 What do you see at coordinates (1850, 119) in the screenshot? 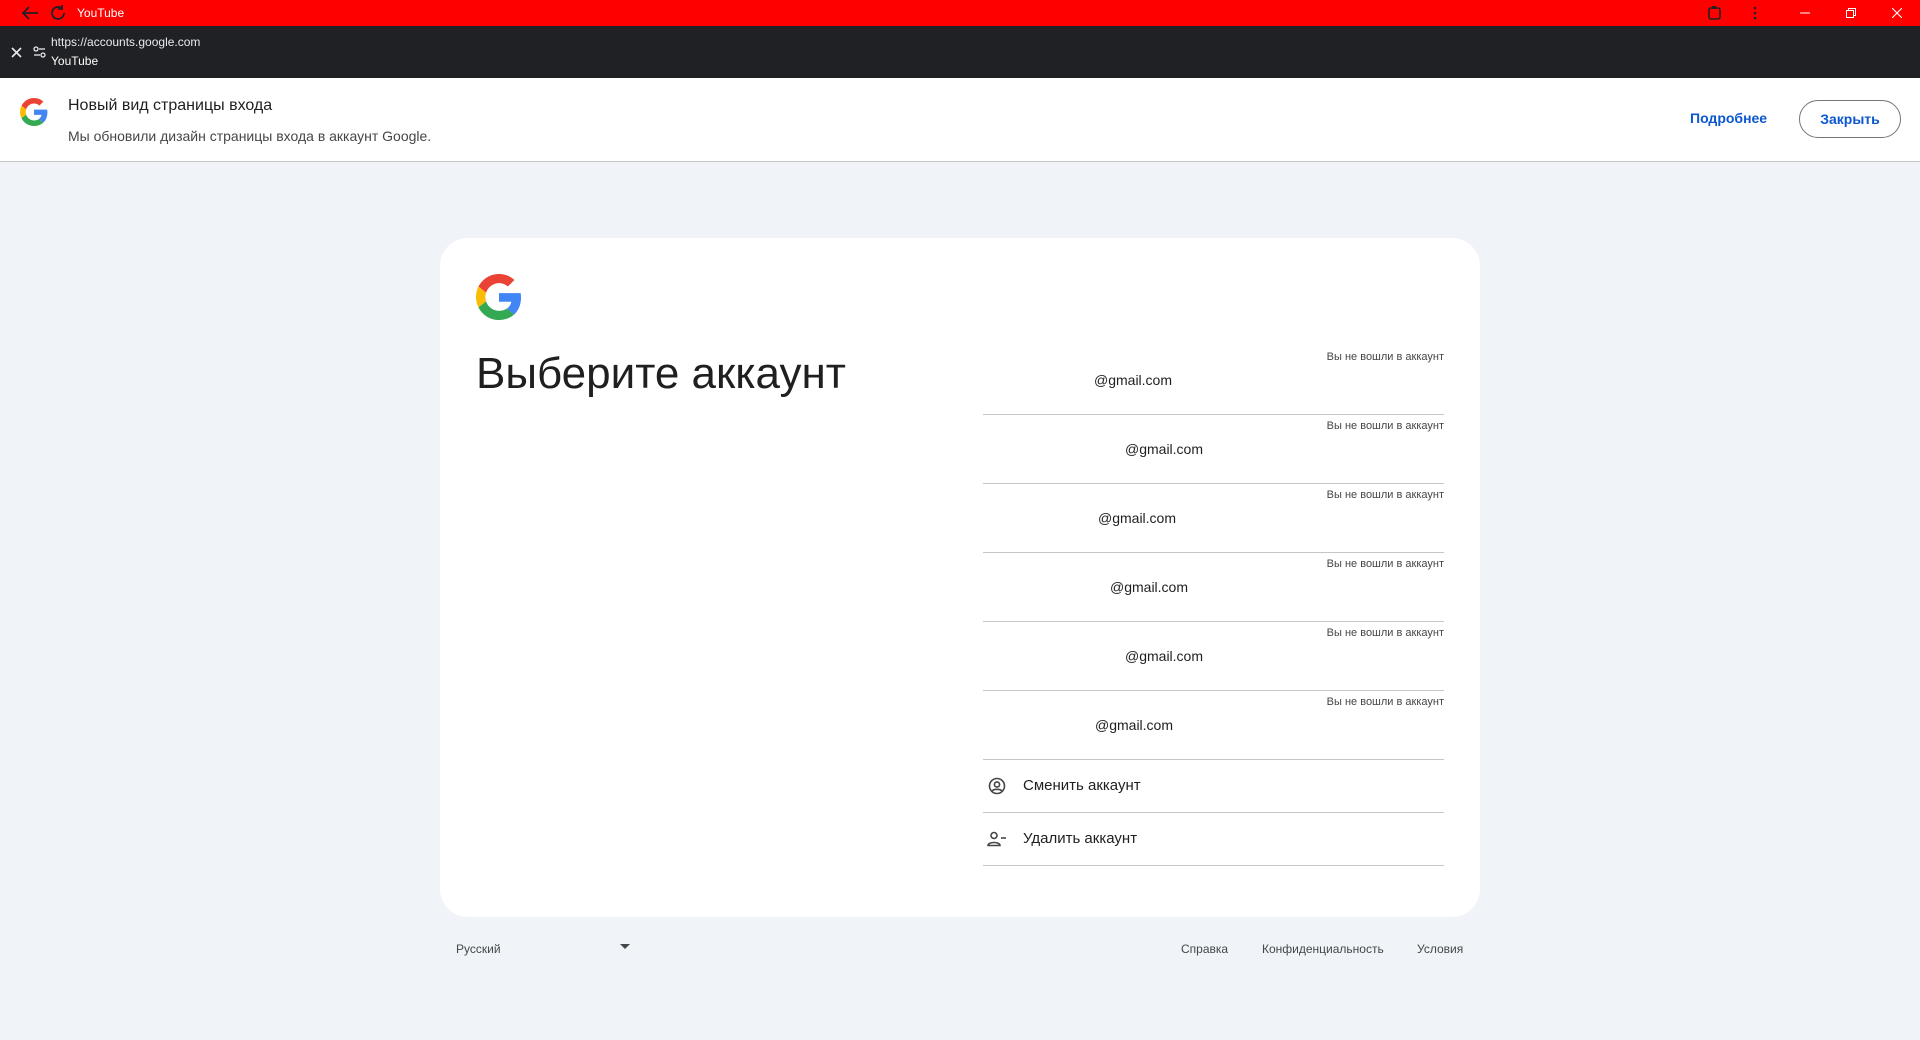
I see `close-banner-button: Закрыть` at bounding box center [1850, 119].